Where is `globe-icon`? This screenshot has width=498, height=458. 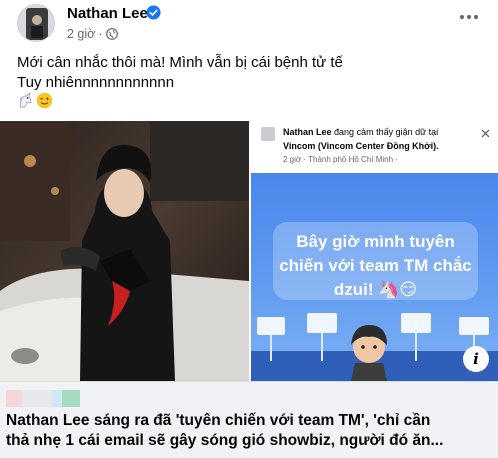 globe-icon is located at coordinates (111, 34).